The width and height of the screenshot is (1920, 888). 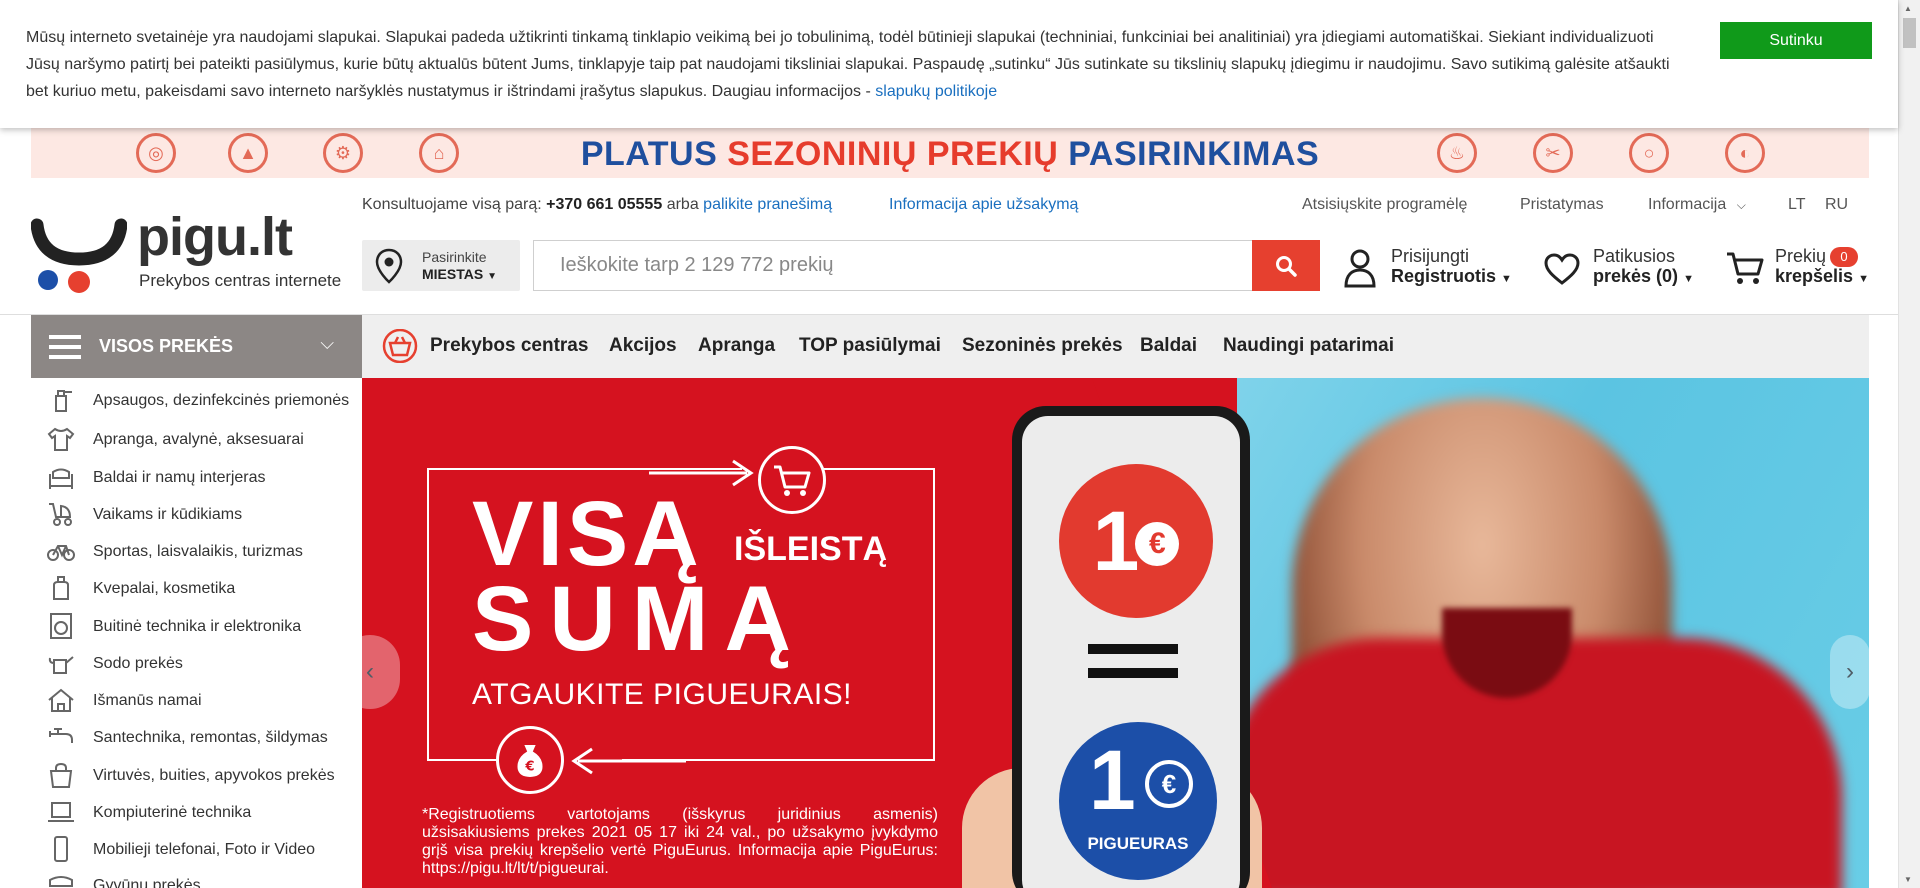 What do you see at coordinates (1801, 256) in the screenshot?
I see `cart-label: Prekių` at bounding box center [1801, 256].